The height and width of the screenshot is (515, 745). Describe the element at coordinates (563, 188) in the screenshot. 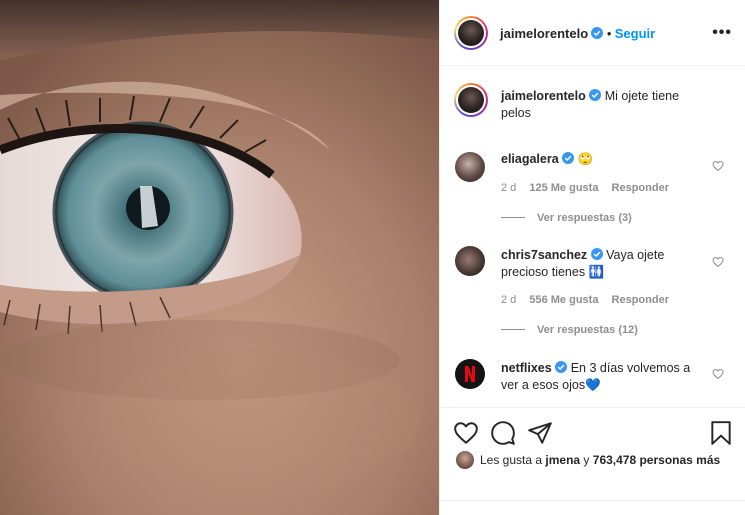

I see `comment-likes: 125 Me gusta` at that location.